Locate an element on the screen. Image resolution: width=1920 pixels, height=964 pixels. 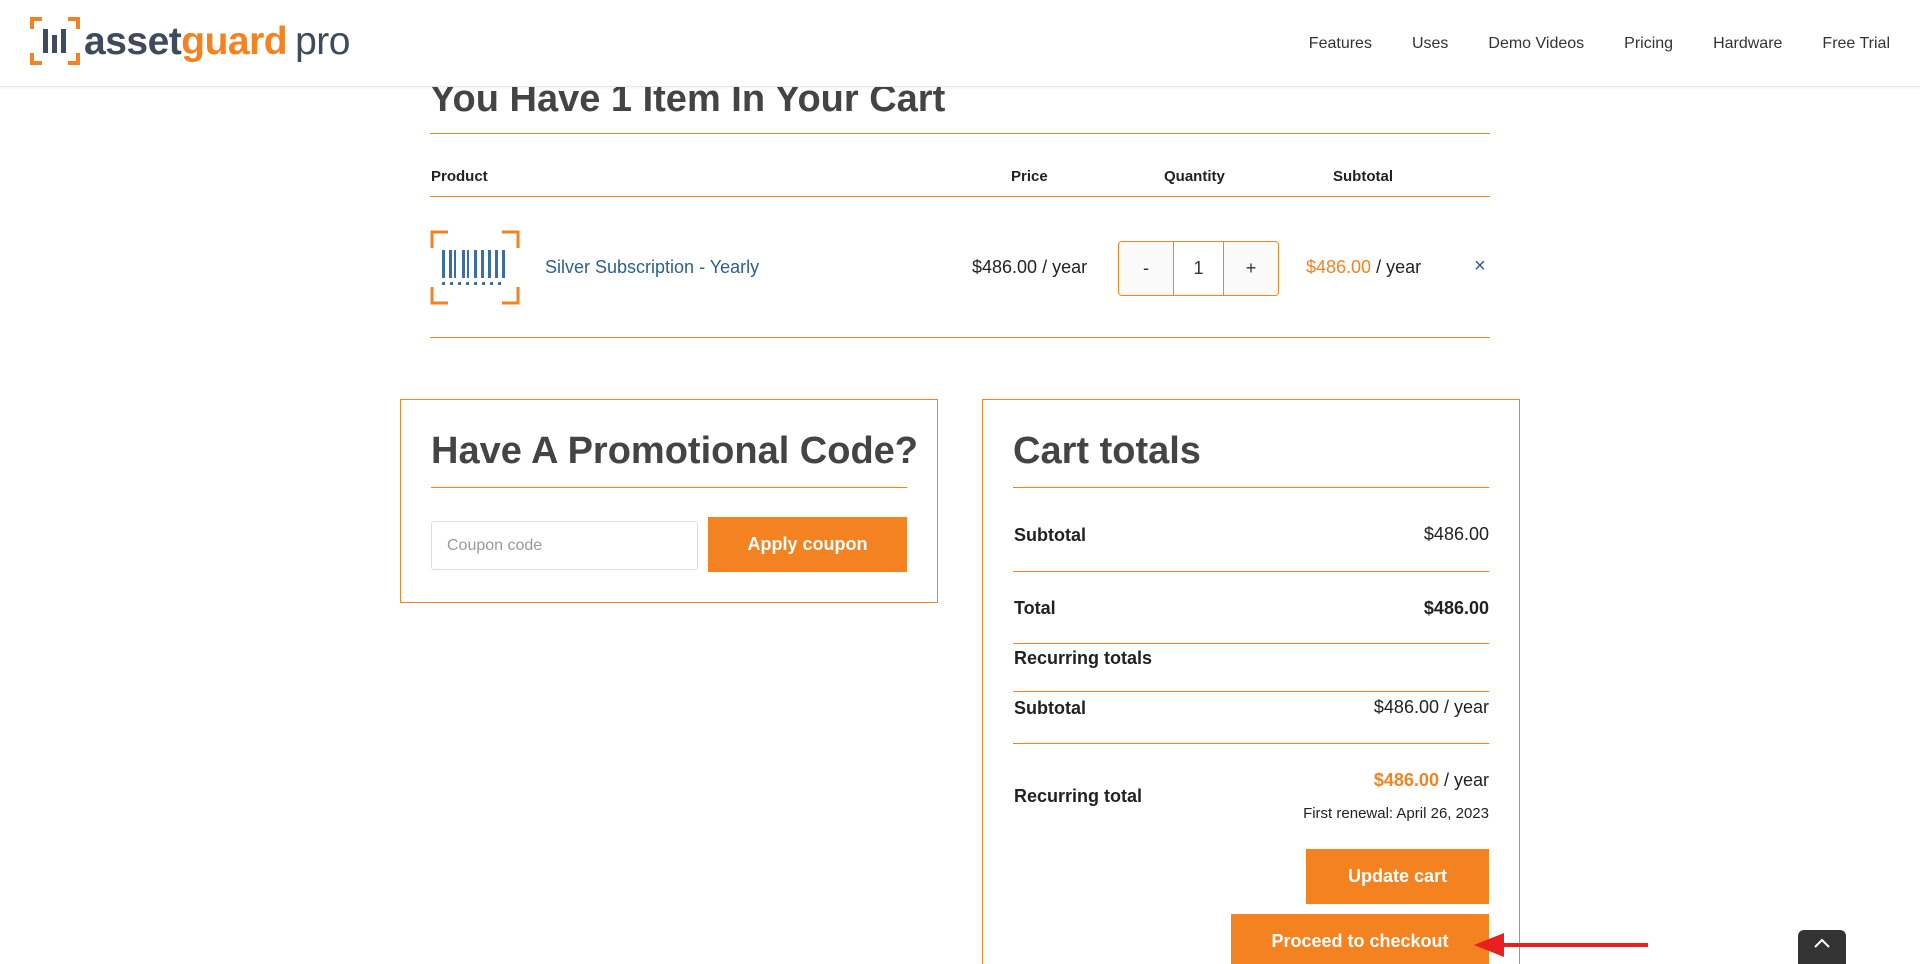
nav-pricing: Pricing is located at coordinates (1648, 44).